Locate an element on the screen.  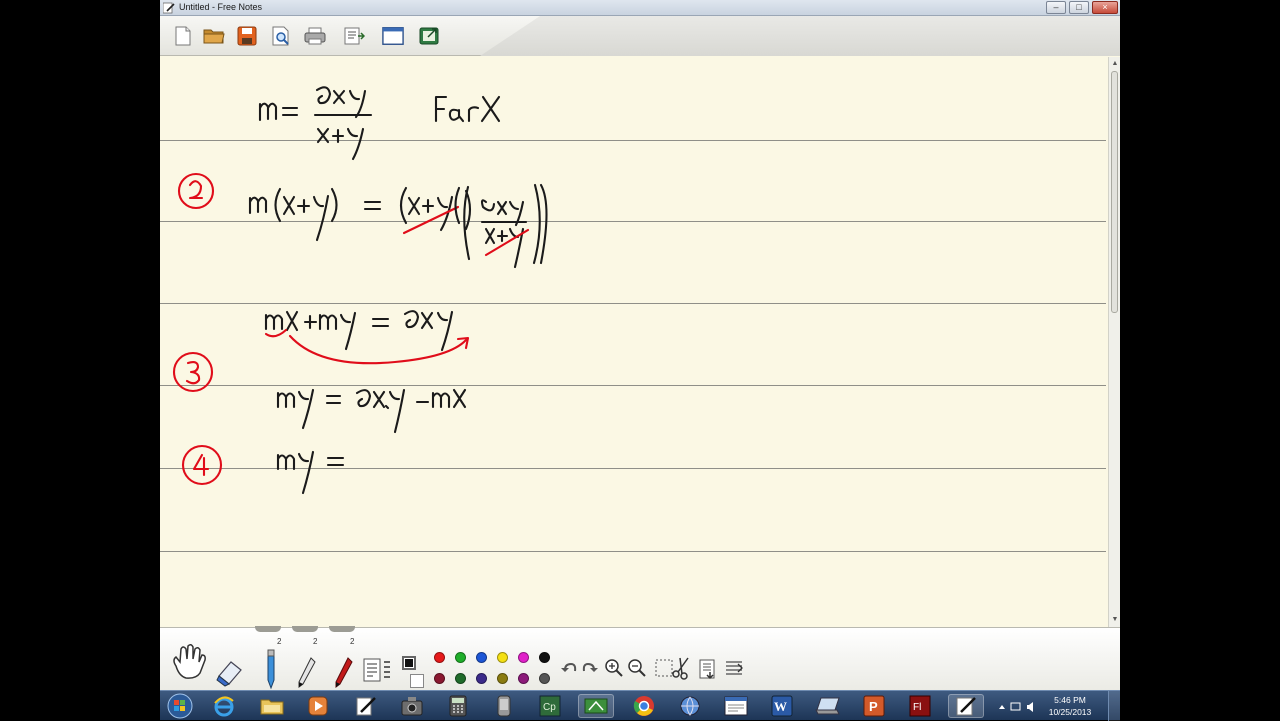
taskbar-phone is located at coordinates (504, 706).